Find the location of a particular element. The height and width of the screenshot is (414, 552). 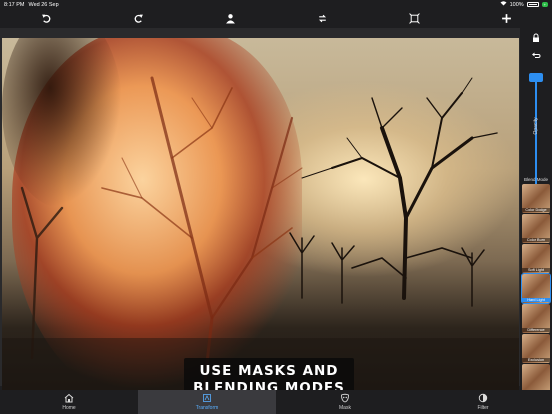

wifi-icon is located at coordinates (503, 4).